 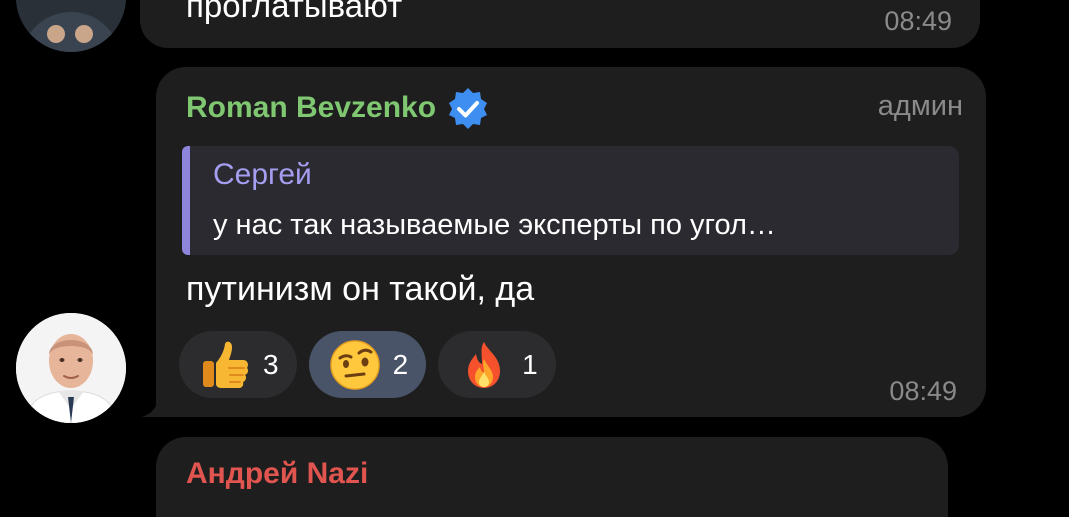 I want to click on message-time: 08:49, so click(x=923, y=391).